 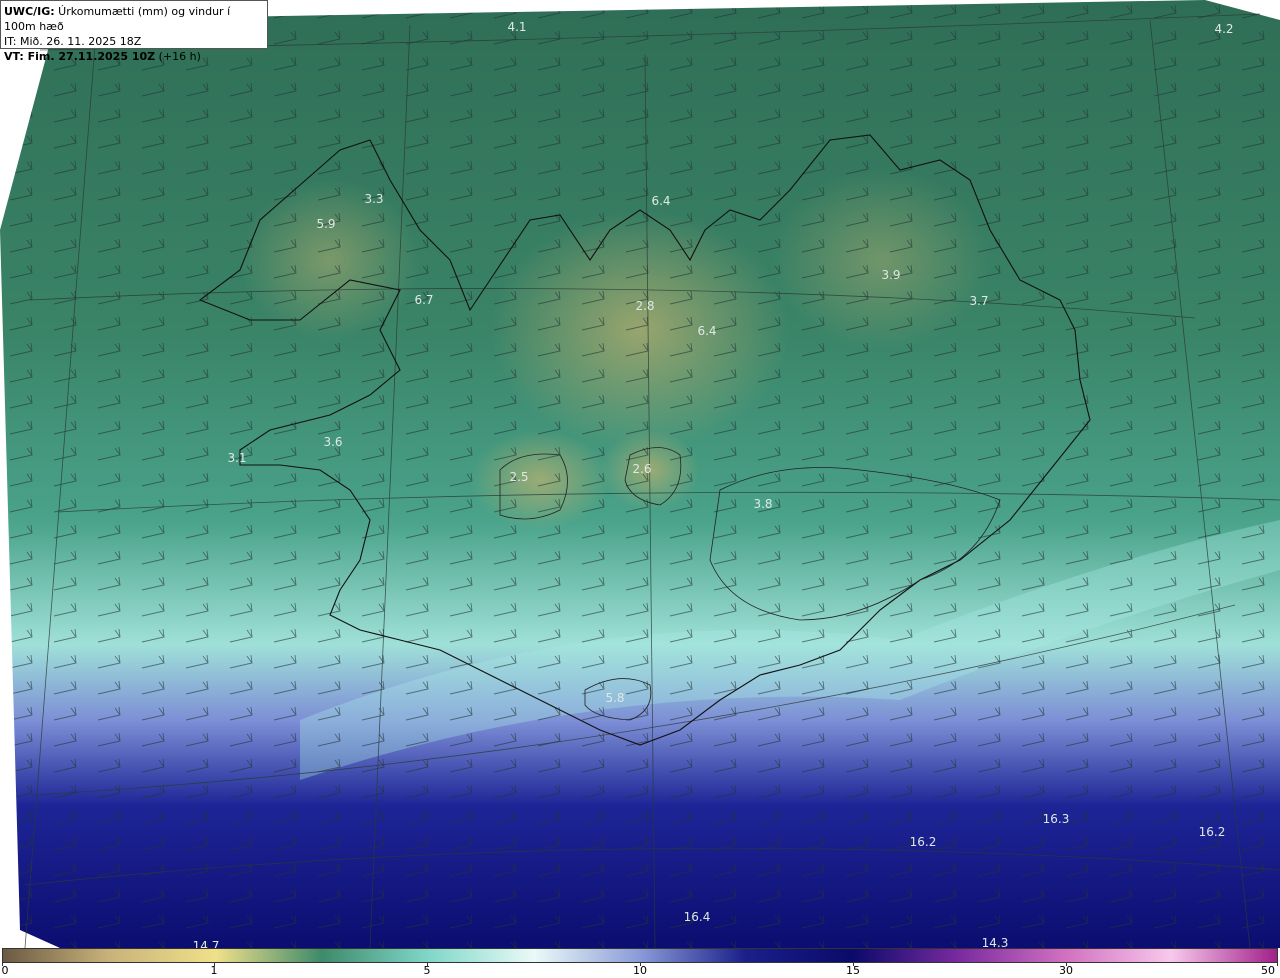 What do you see at coordinates (427, 970) in the screenshot?
I see `colorbar-tick-label: 5` at bounding box center [427, 970].